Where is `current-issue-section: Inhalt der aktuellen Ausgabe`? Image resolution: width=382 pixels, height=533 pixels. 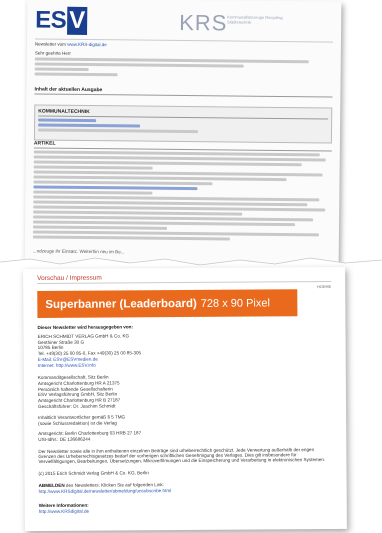
current-issue-section: Inhalt der aktuellen Ausgabe is located at coordinates (183, 92).